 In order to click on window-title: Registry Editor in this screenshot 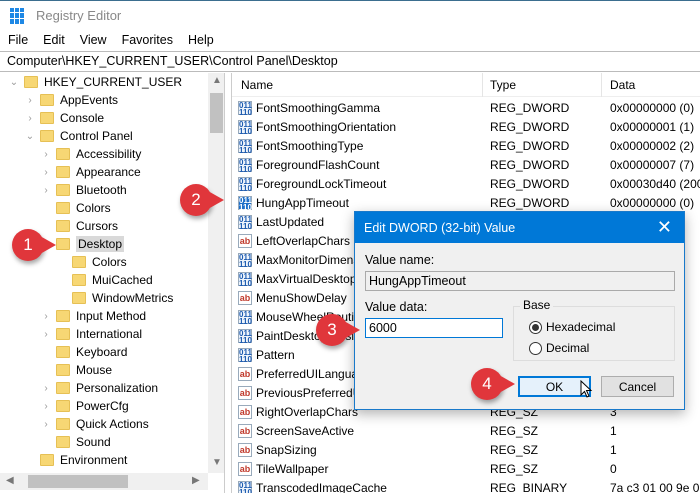, I will do `click(79, 15)`.